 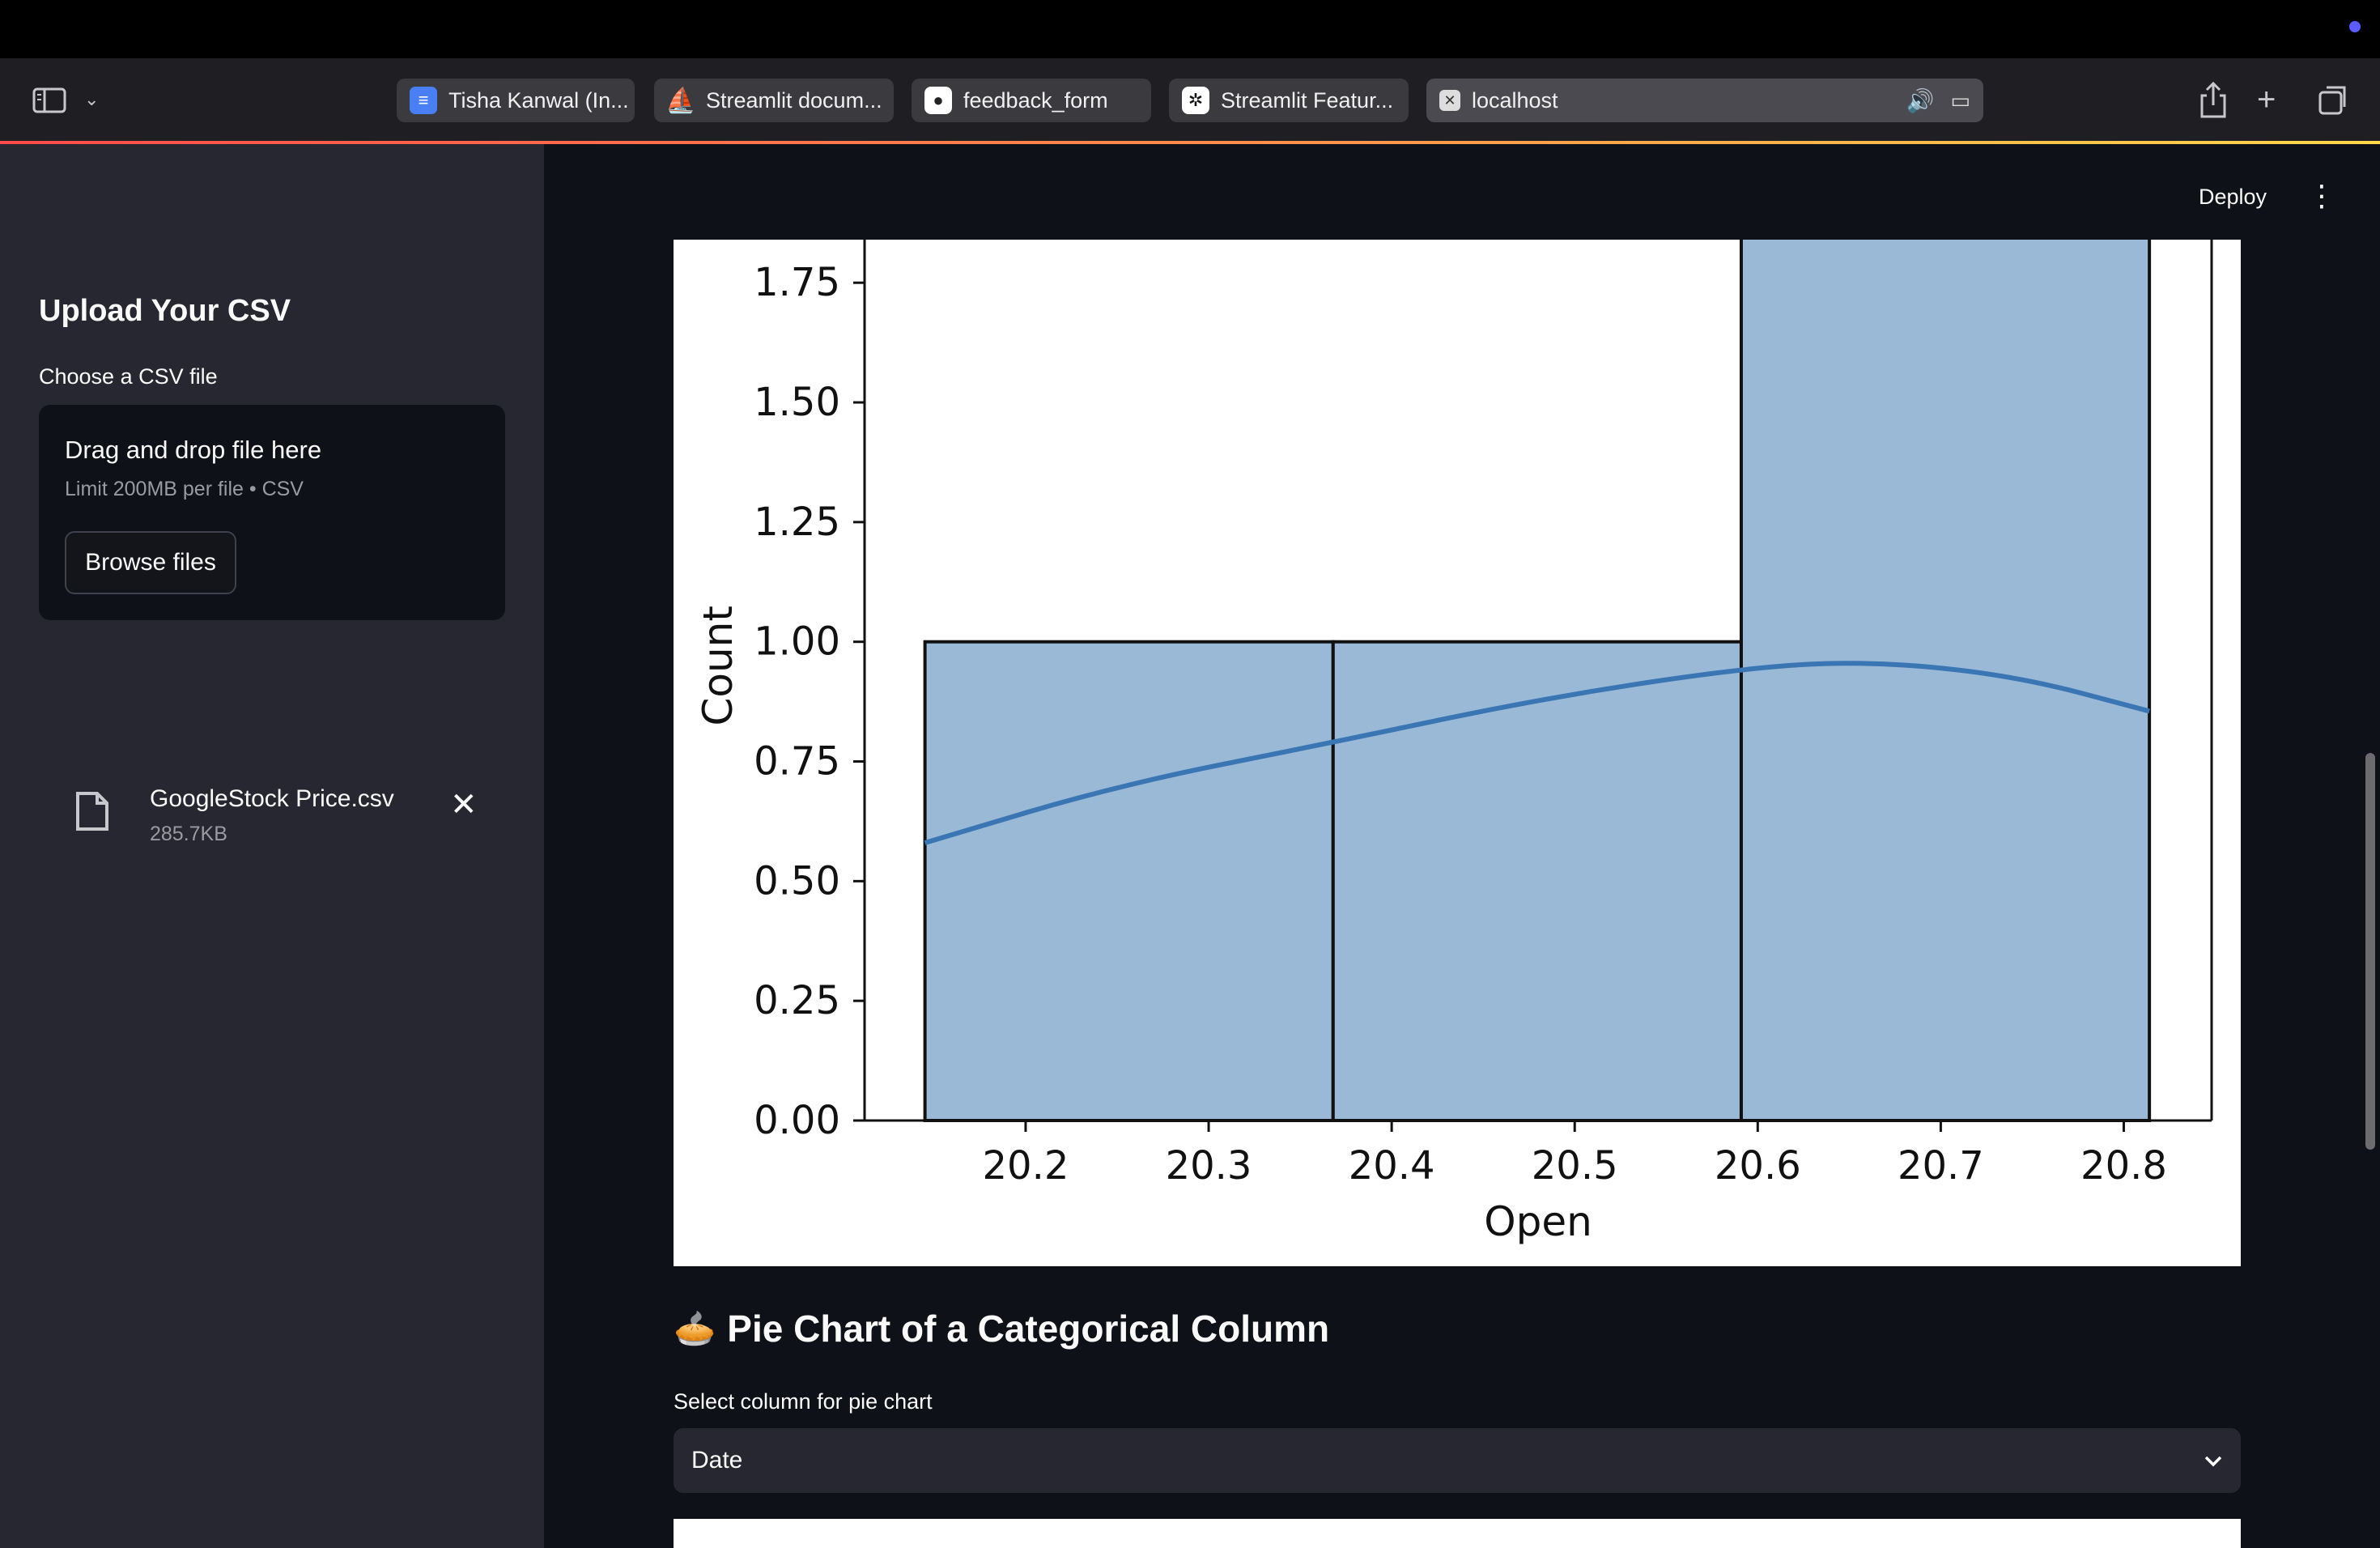 What do you see at coordinates (1195, 100) in the screenshot?
I see `chatgpt-icon: ✲` at bounding box center [1195, 100].